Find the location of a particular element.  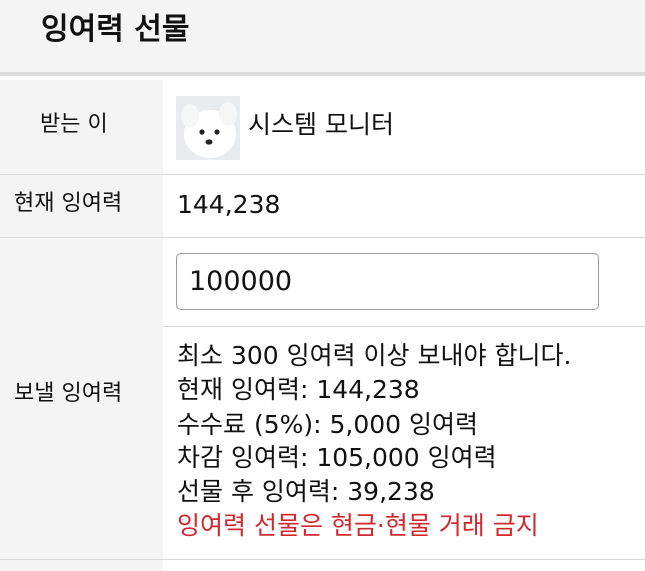

send-surplus-label: 보낼 잉여력 is located at coordinates (68, 393).